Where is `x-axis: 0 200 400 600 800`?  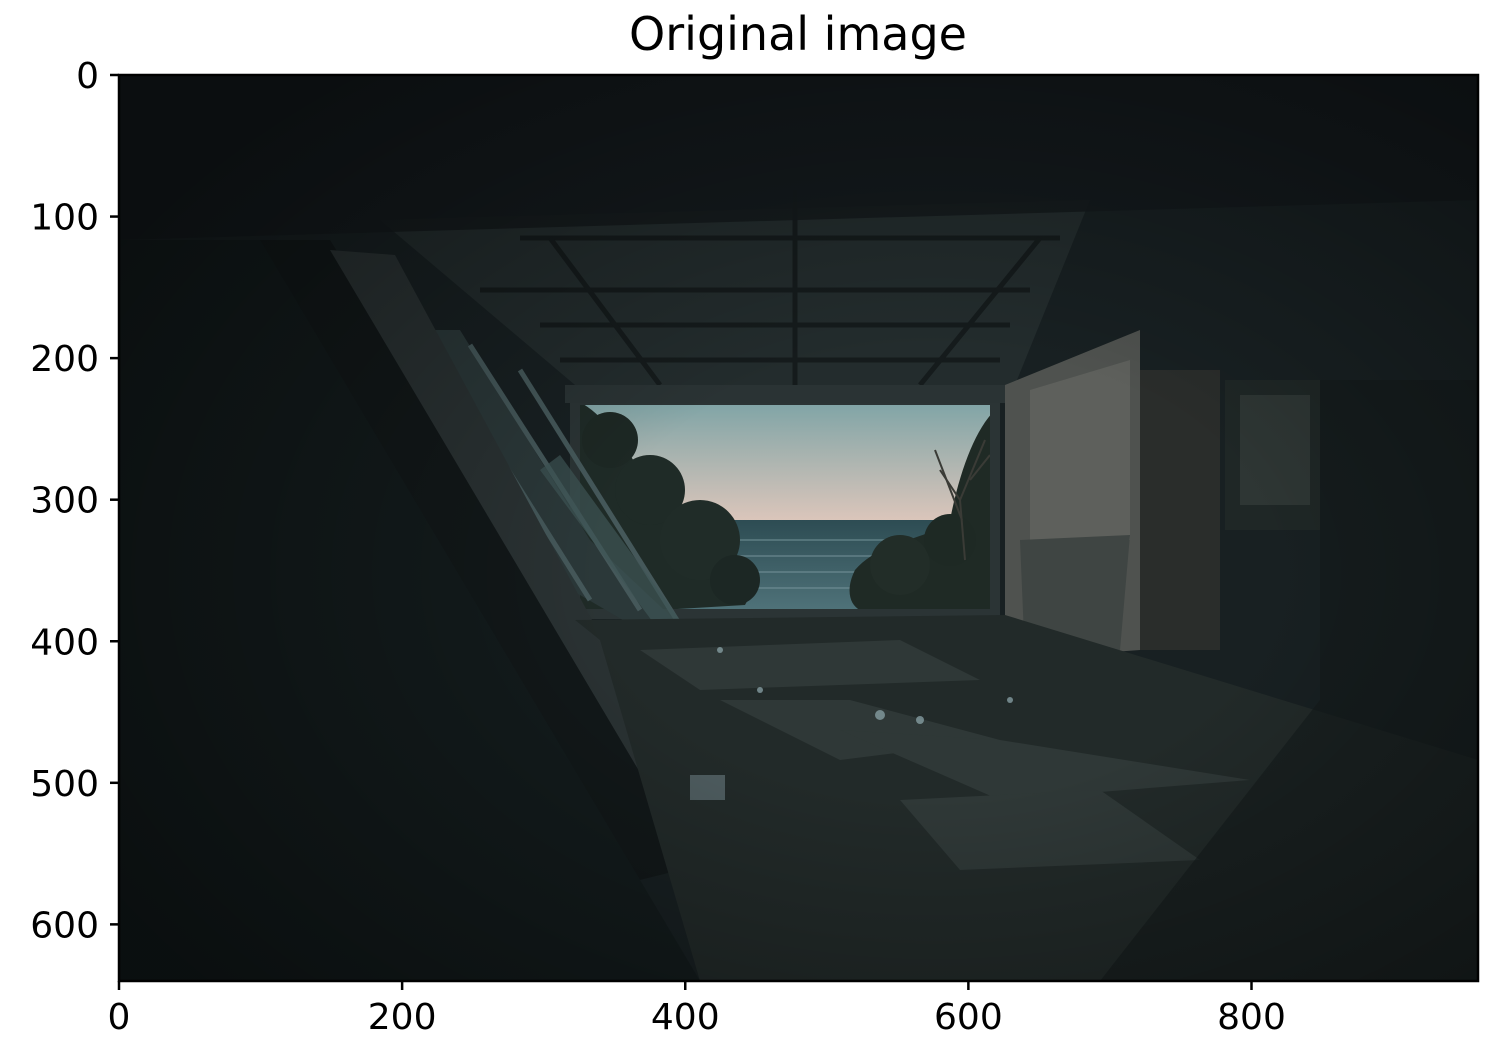
x-axis: 0 200 400 600 800 is located at coordinates (697, 1009).